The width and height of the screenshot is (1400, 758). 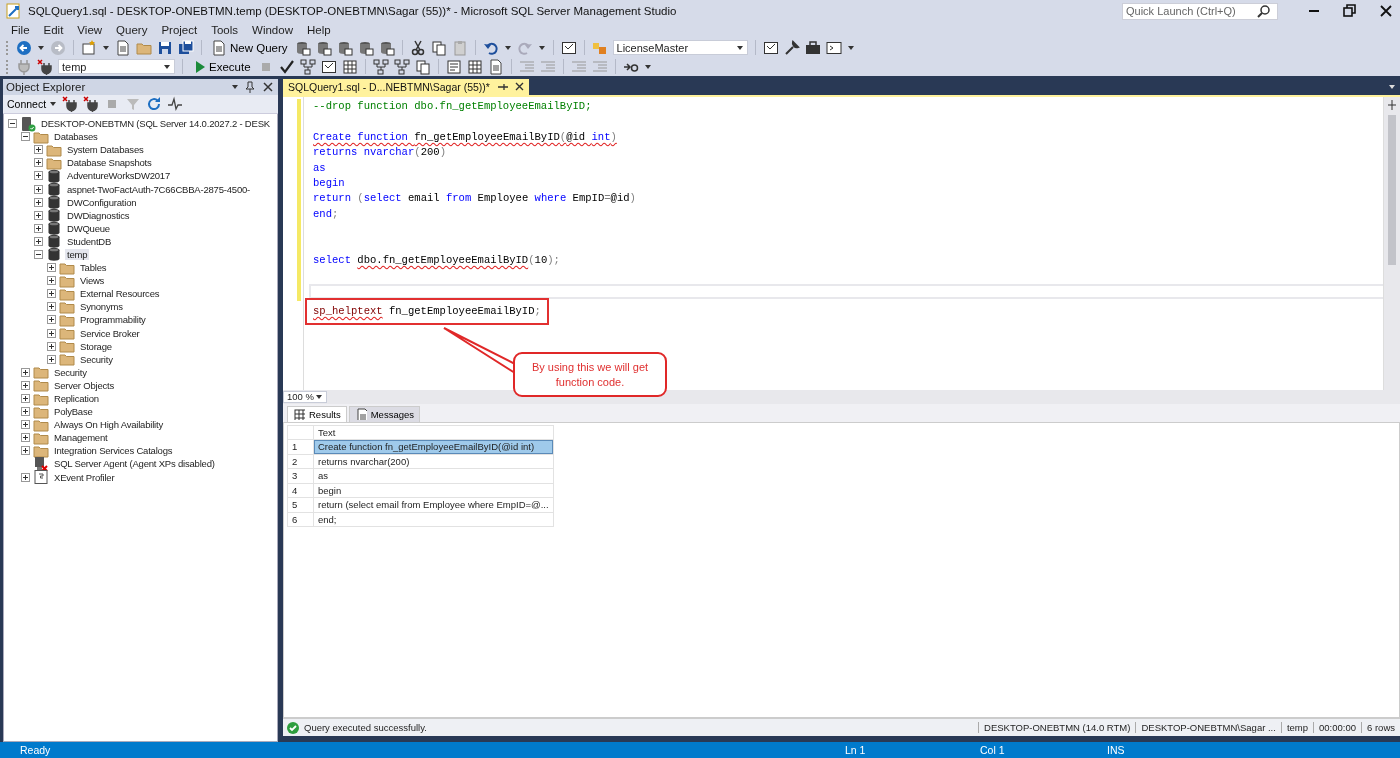 I want to click on menu-item: Edit, so click(x=53, y=30).